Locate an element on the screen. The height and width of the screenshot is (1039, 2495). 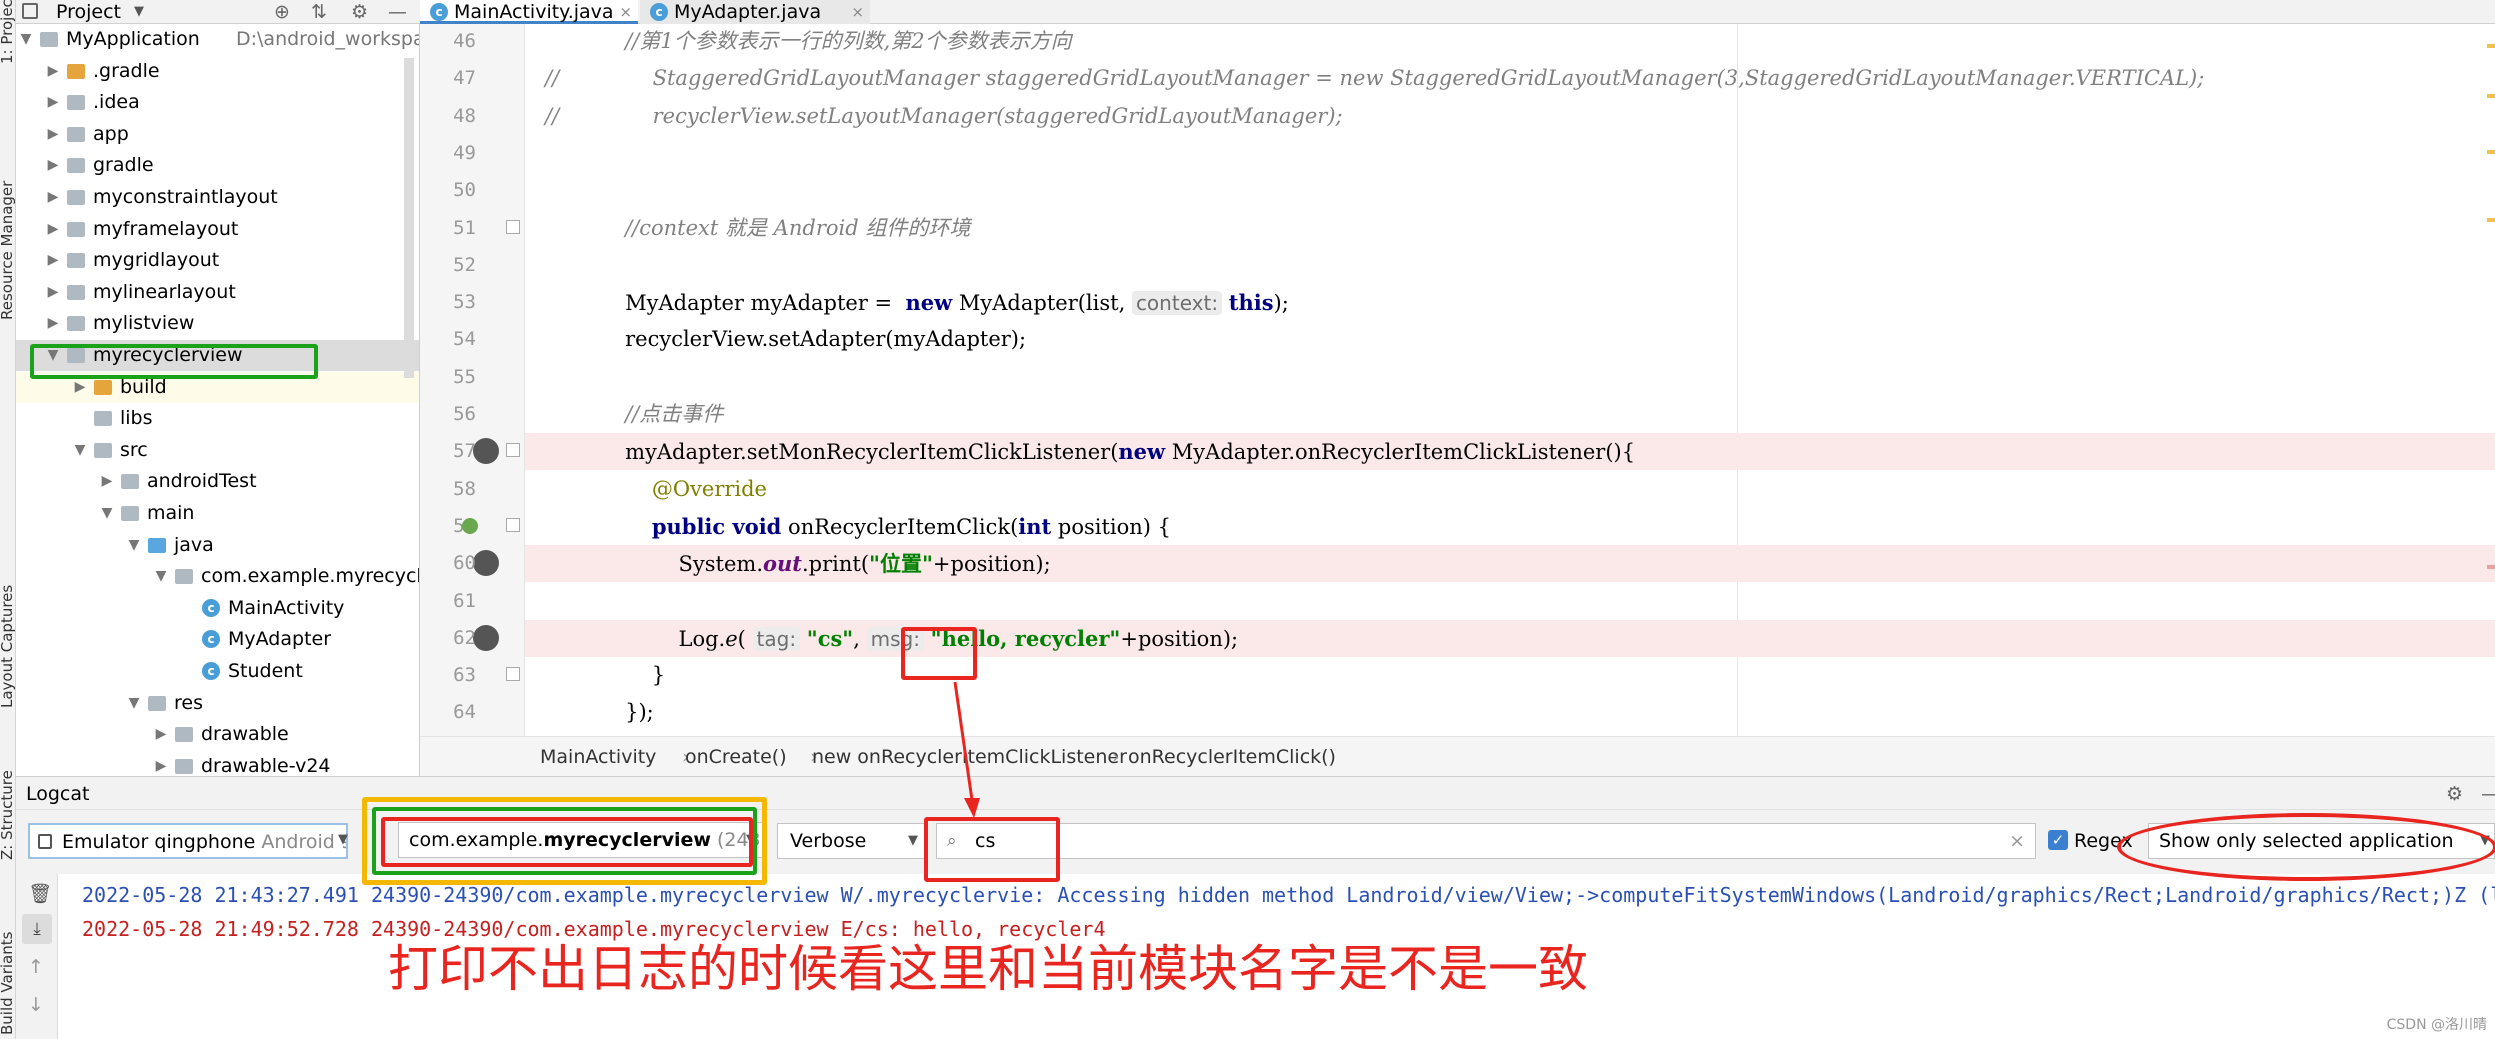
code-token: public void is located at coordinates (716, 526).